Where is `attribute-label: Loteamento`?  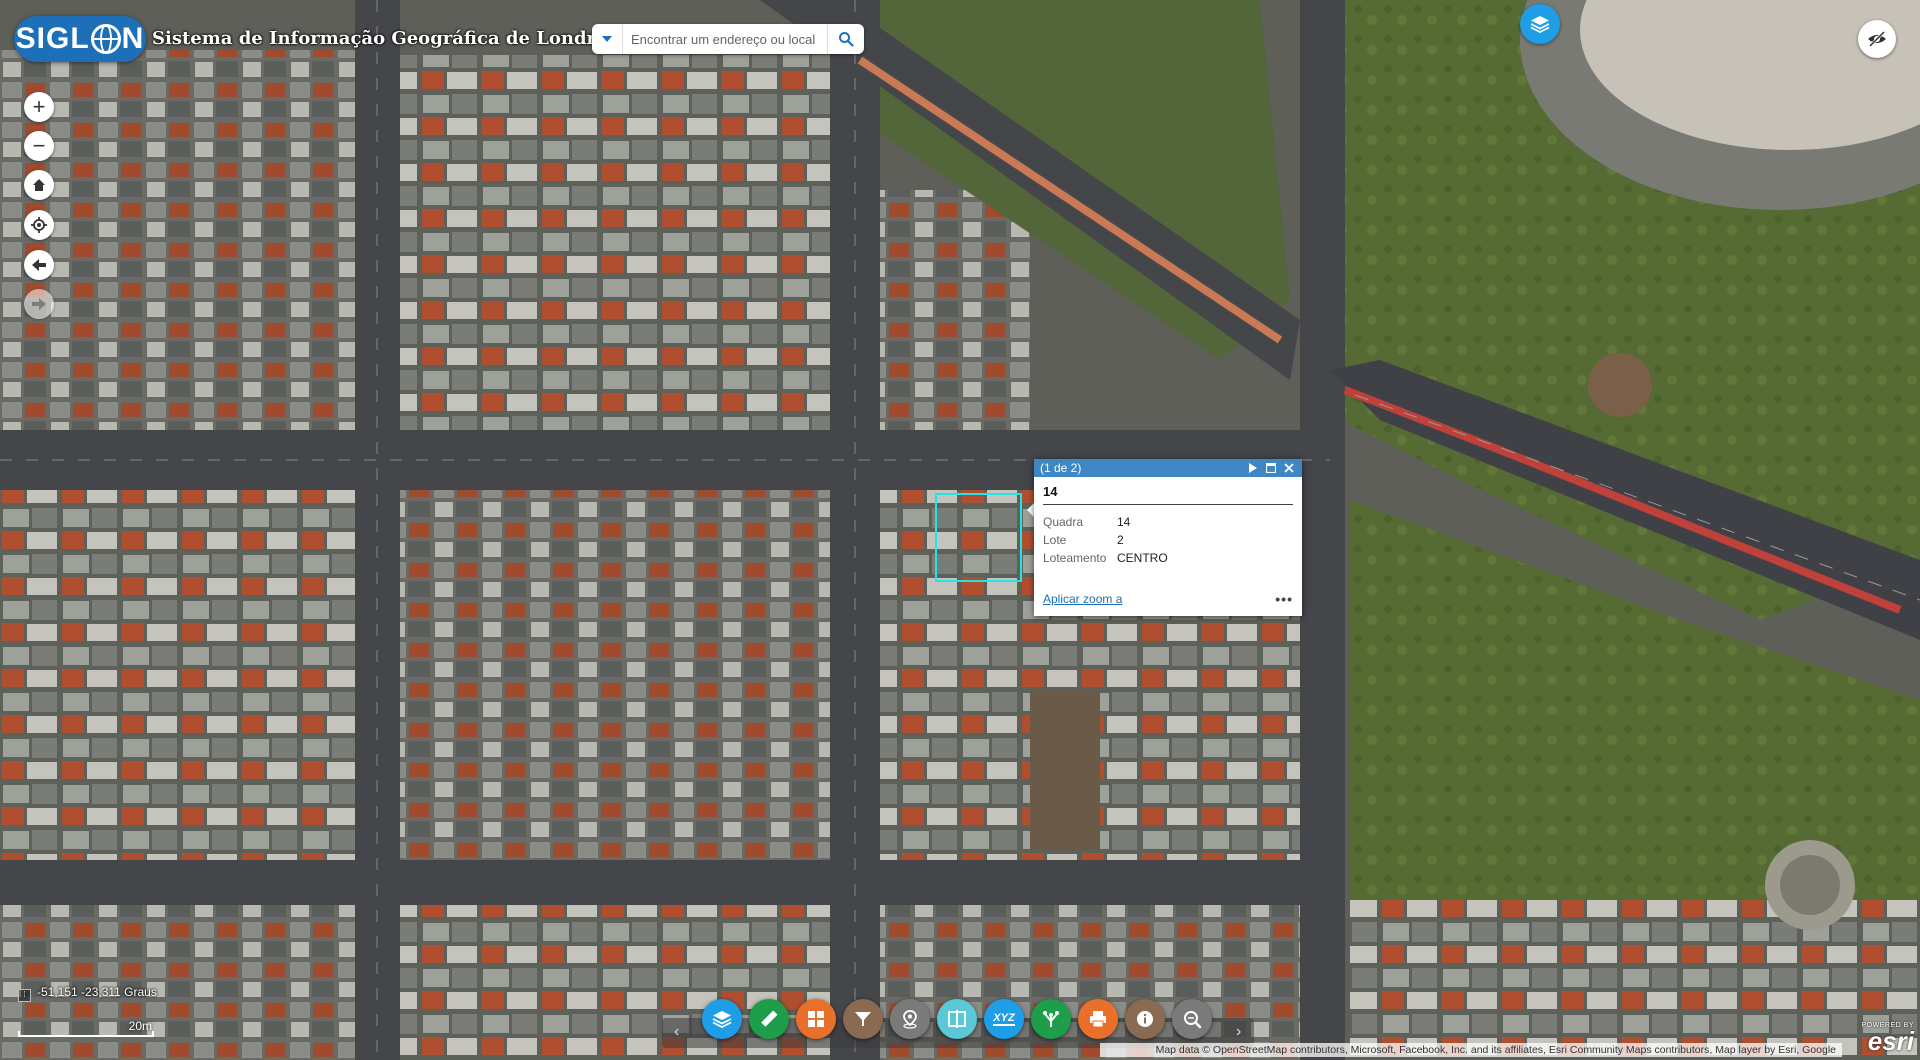
attribute-label: Loteamento is located at coordinates (1075, 558).